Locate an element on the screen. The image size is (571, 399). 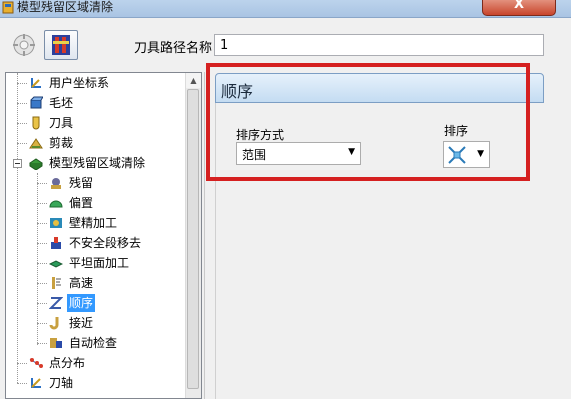
close-button: X is located at coordinates (519, 8).